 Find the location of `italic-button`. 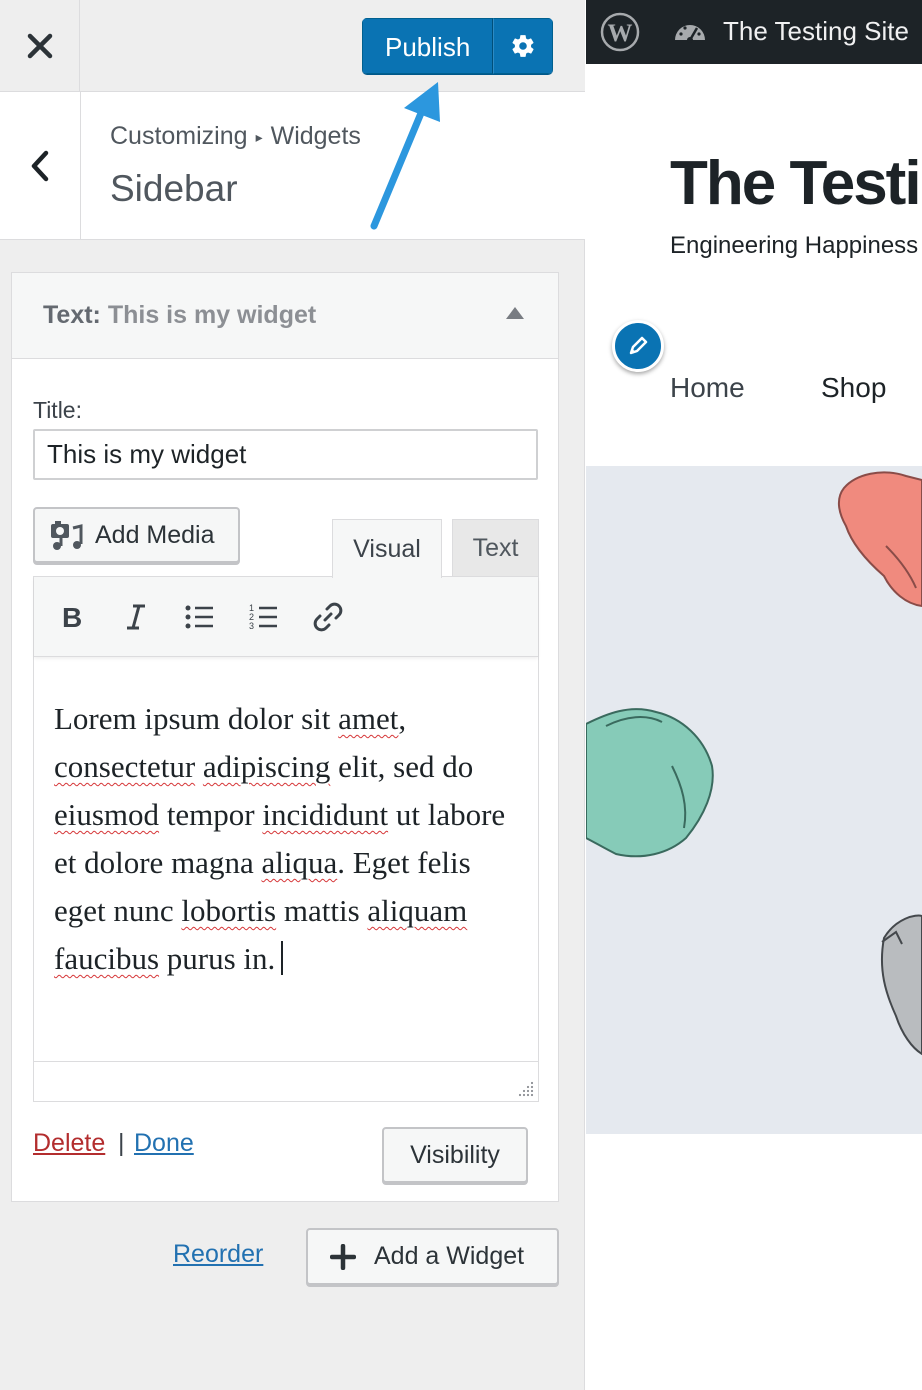

italic-button is located at coordinates (136, 617).